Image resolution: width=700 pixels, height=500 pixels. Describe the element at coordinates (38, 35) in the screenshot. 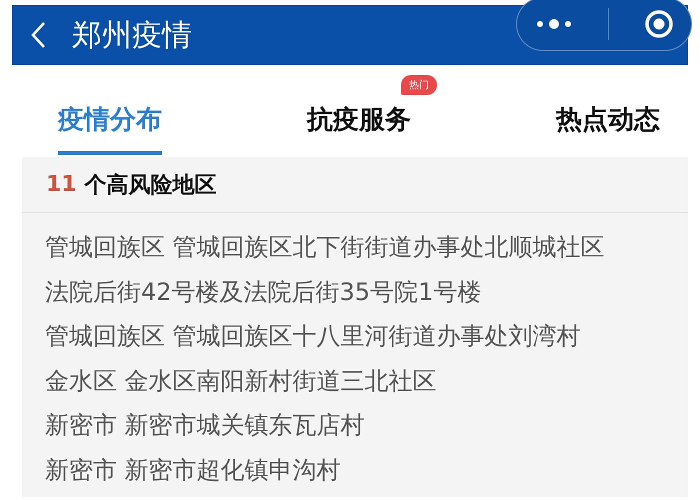

I see `back-icon` at that location.